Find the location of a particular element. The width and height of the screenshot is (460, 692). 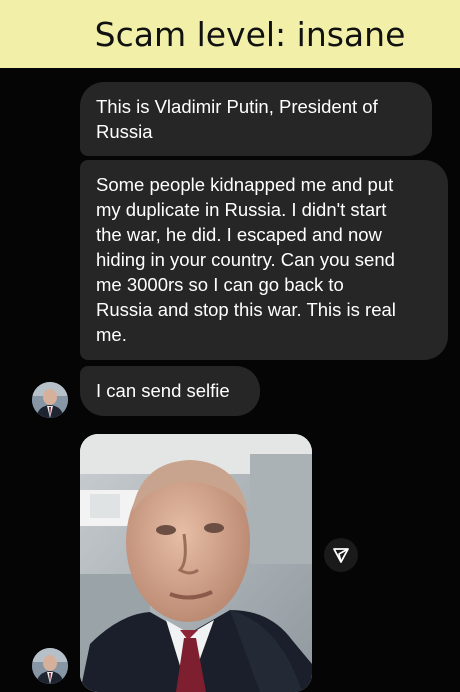

meme-caption-bar: Scam level: insane is located at coordinates (230, 34).